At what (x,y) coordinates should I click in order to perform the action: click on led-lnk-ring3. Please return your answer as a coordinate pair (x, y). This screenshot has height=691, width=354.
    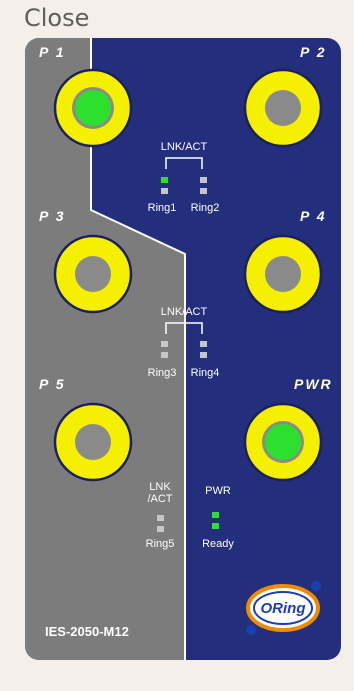
    Looking at the image, I should click on (164, 344).